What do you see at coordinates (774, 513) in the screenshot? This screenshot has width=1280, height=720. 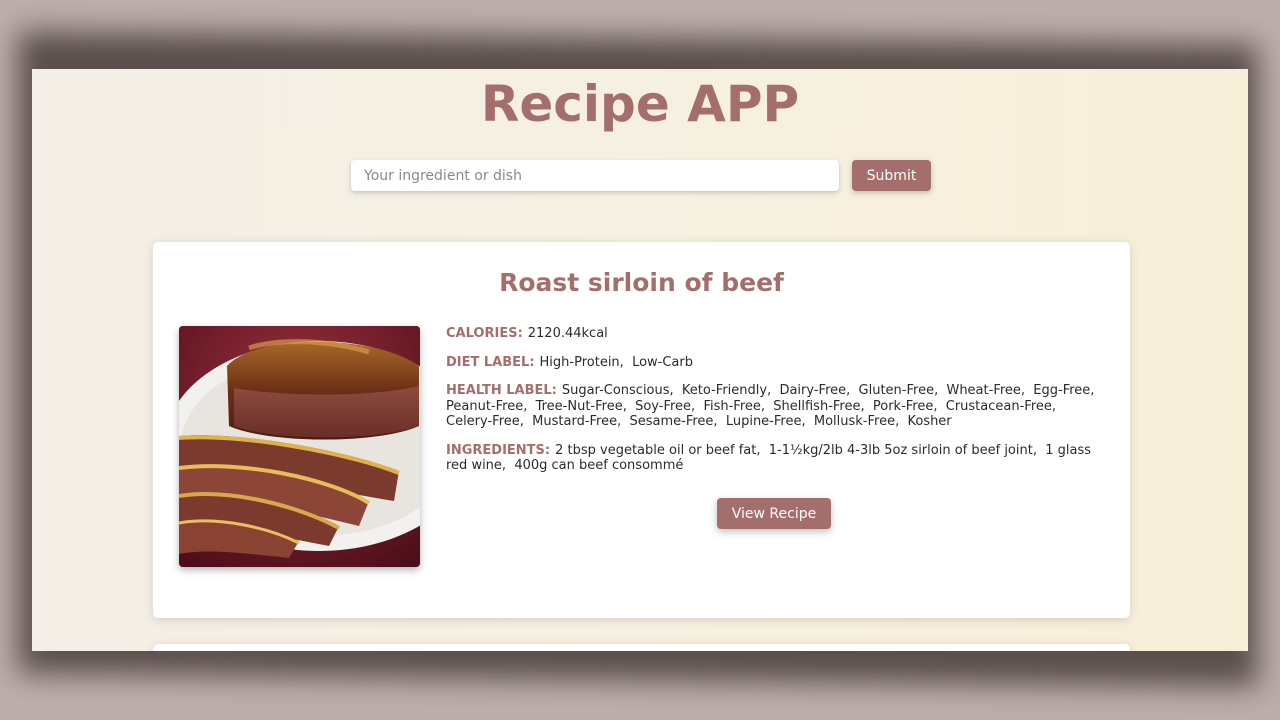 I see `view-recipe-button: View Recipe` at bounding box center [774, 513].